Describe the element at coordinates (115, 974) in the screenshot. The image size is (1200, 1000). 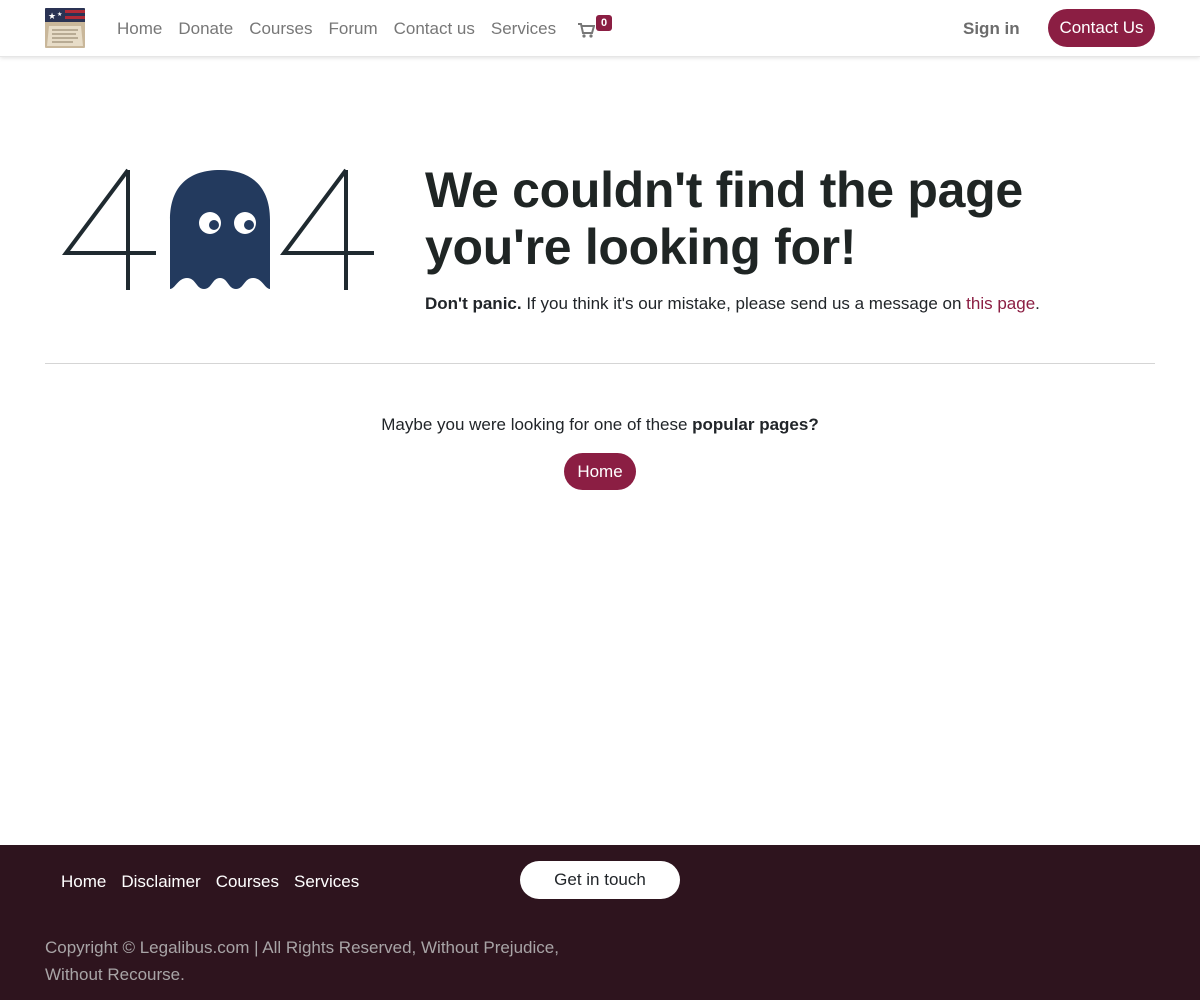
I see `copyright-line-2: Without Recourse.` at that location.